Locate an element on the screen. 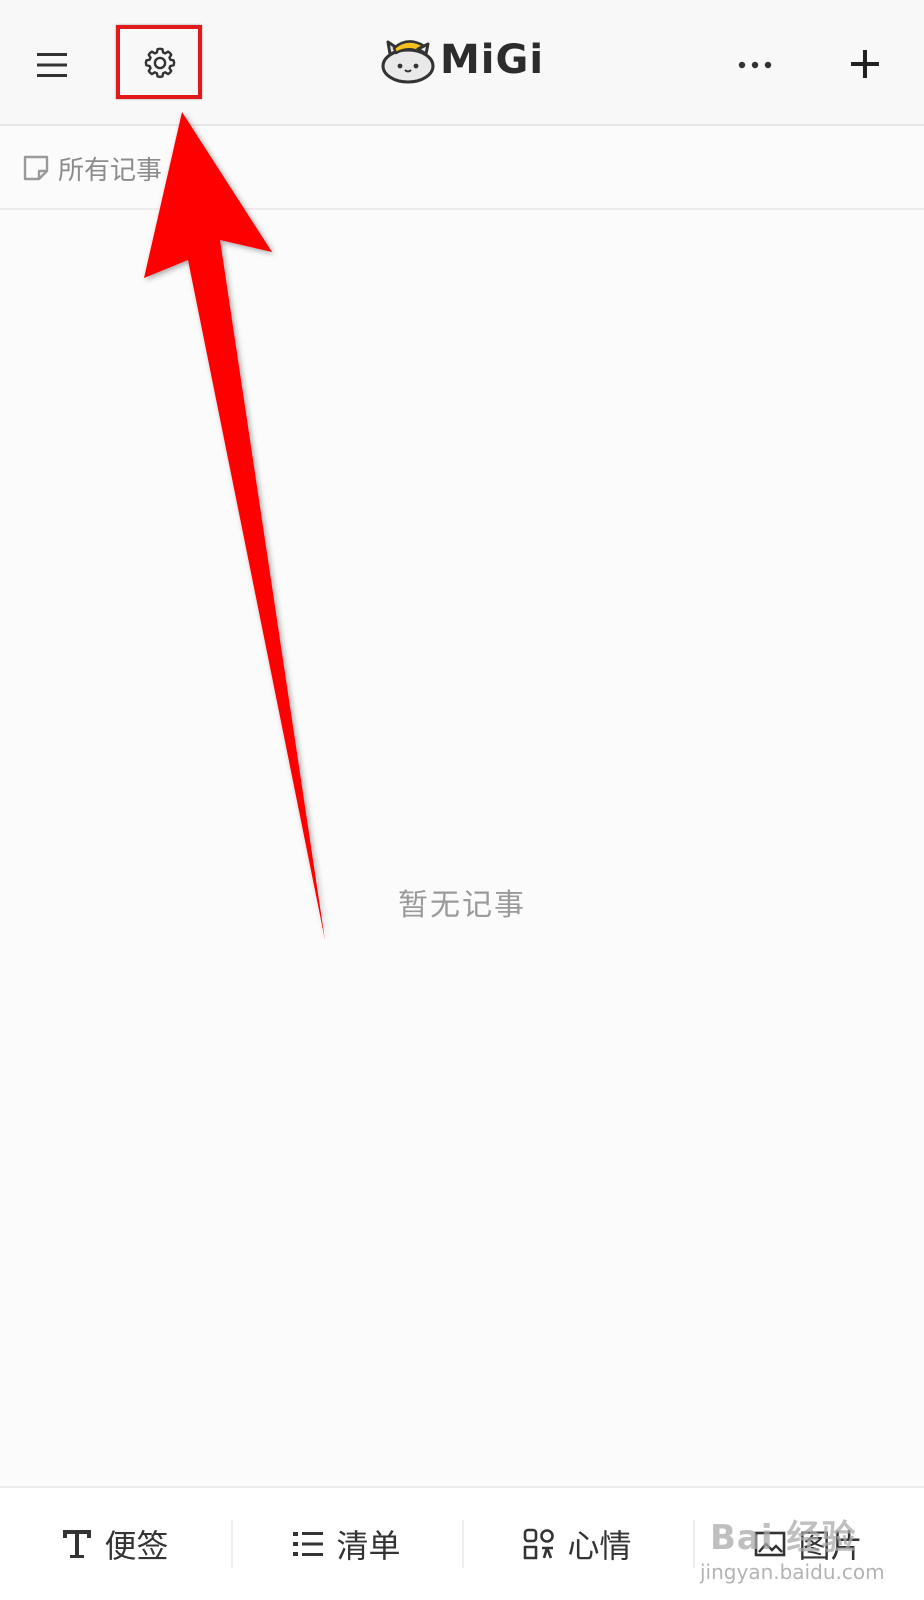 Image resolution: width=924 pixels, height=1600 pixels. tab-label: 图片 is located at coordinates (830, 1546).